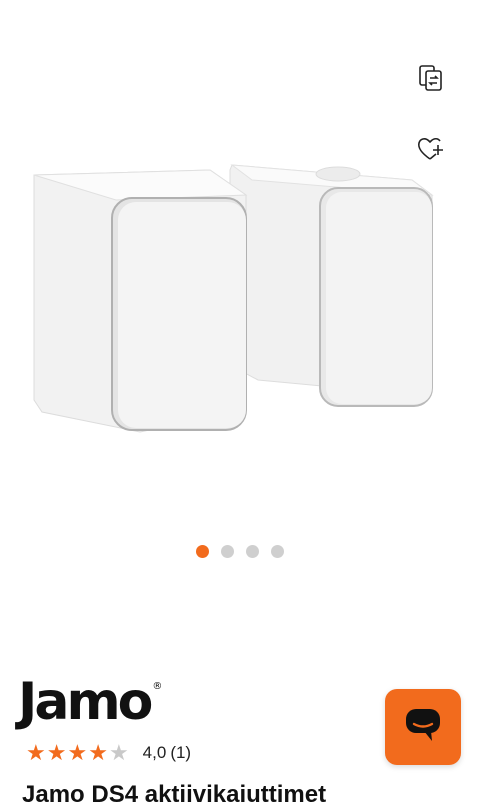 The height and width of the screenshot is (809, 480). What do you see at coordinates (154, 752) in the screenshot?
I see `rating-value: 4,0` at bounding box center [154, 752].